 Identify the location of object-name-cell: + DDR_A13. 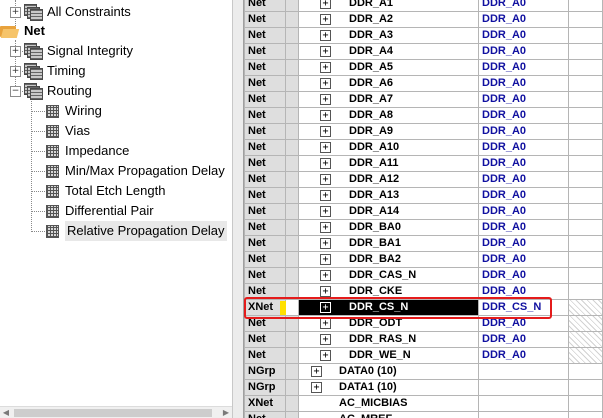
(389, 196).